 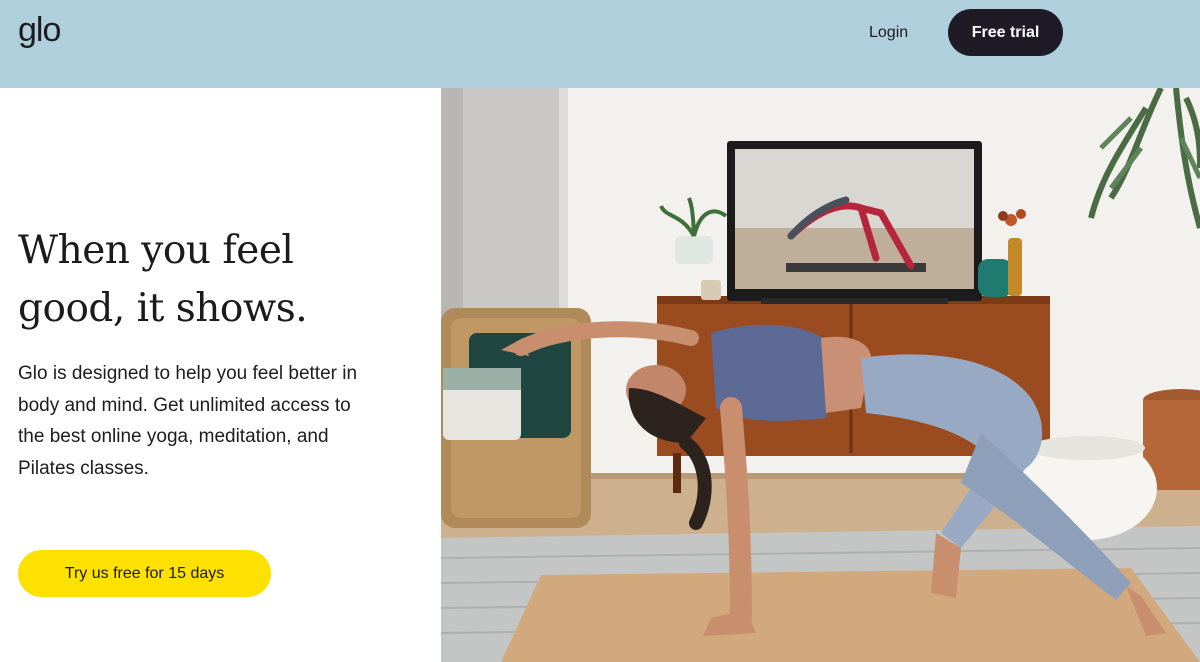 I want to click on headline-line-1: When you feel, so click(x=156, y=250).